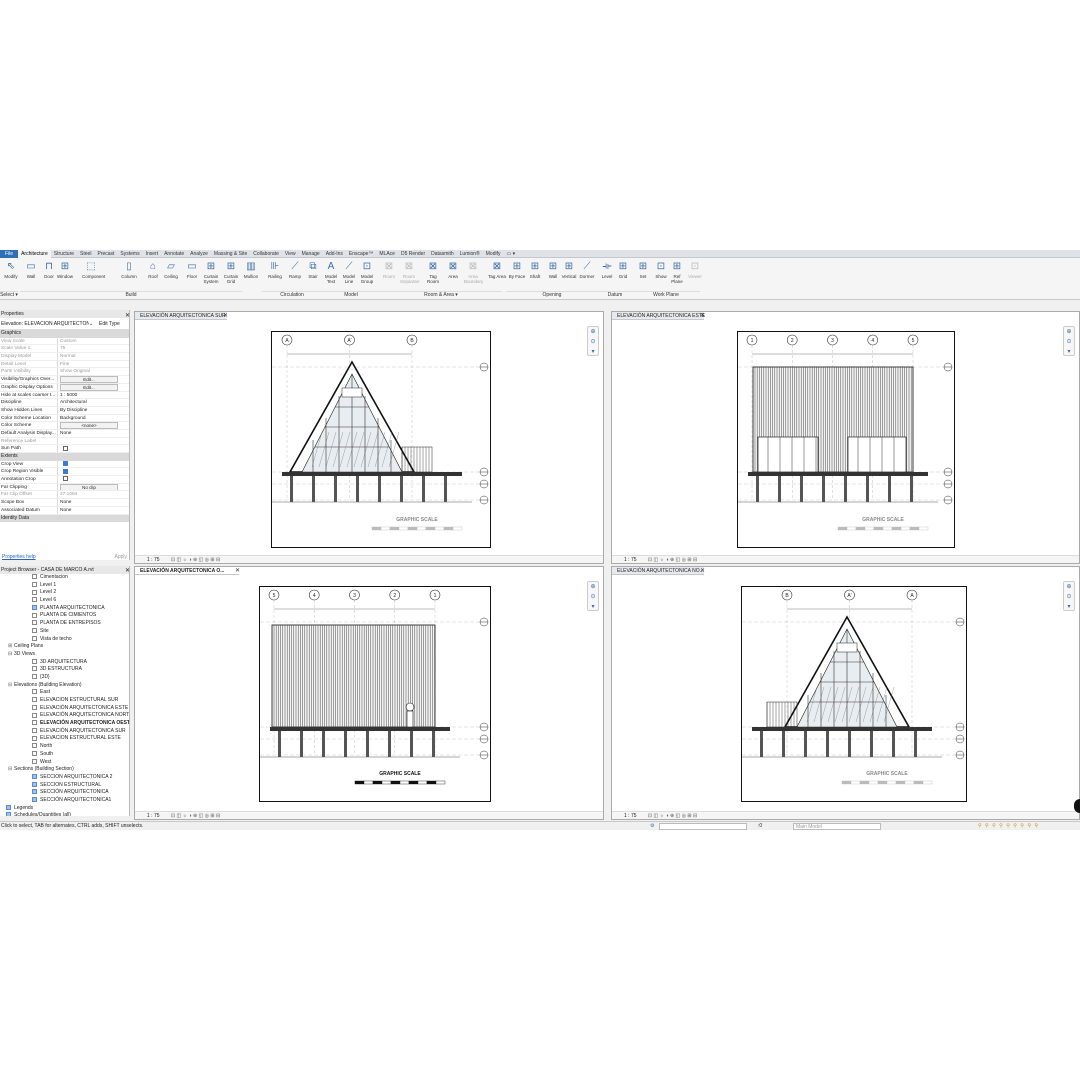 The width and height of the screenshot is (1080, 1080). What do you see at coordinates (266, 254) in the screenshot?
I see `tab-collaborate: Collaborate` at bounding box center [266, 254].